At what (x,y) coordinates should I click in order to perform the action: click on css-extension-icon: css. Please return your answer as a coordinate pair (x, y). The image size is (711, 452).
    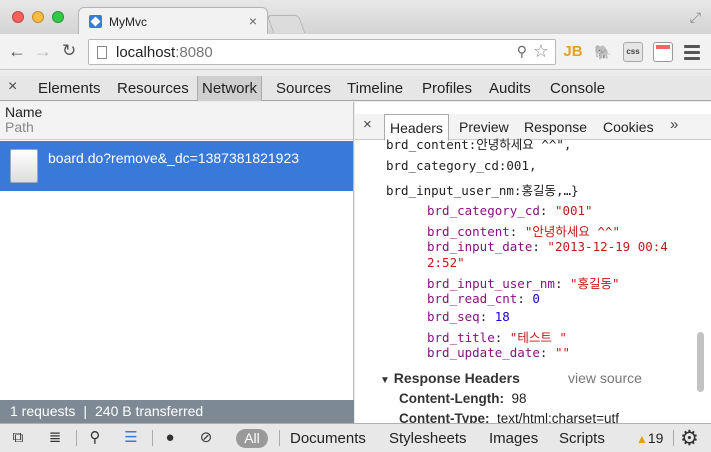
    Looking at the image, I should click on (633, 52).